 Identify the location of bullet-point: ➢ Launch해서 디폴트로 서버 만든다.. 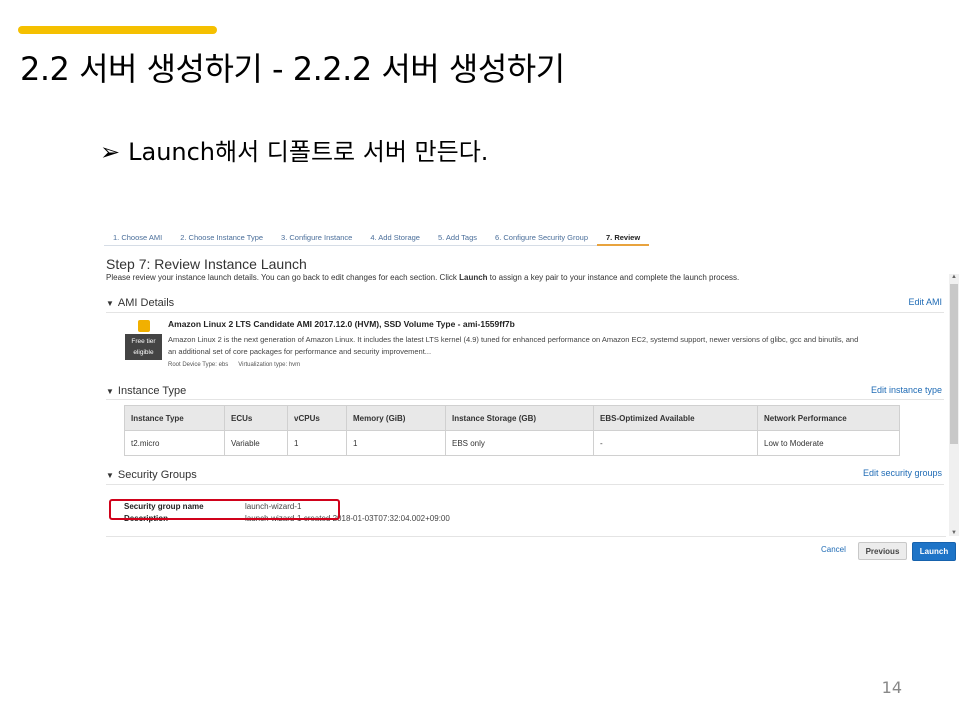
(294, 149).